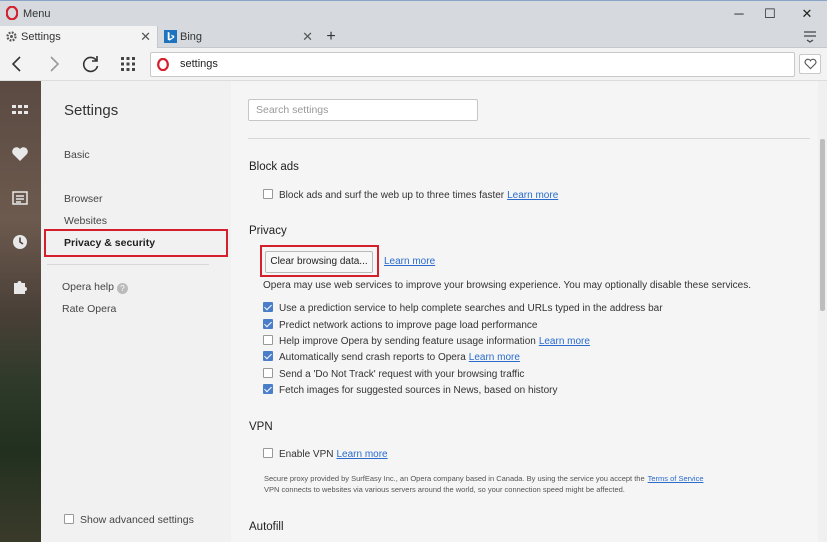 This screenshot has width=827, height=542. Describe the element at coordinates (170, 36) in the screenshot. I see `bing-icon` at that location.